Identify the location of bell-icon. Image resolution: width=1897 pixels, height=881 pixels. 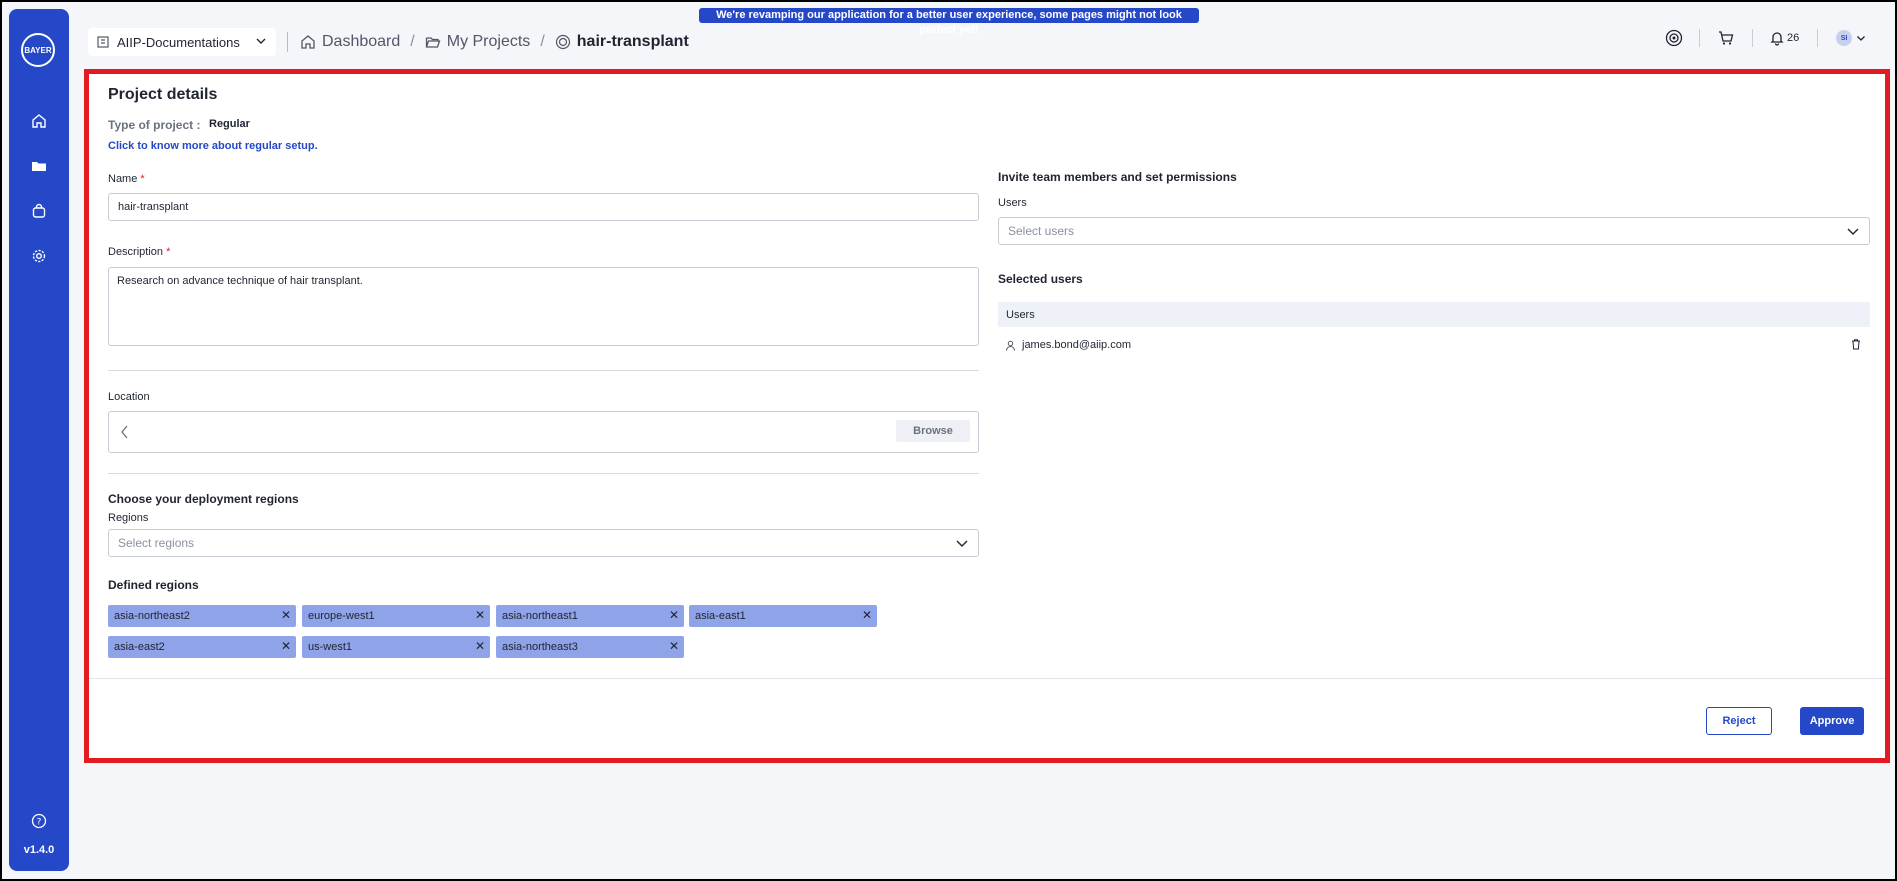
(1777, 39).